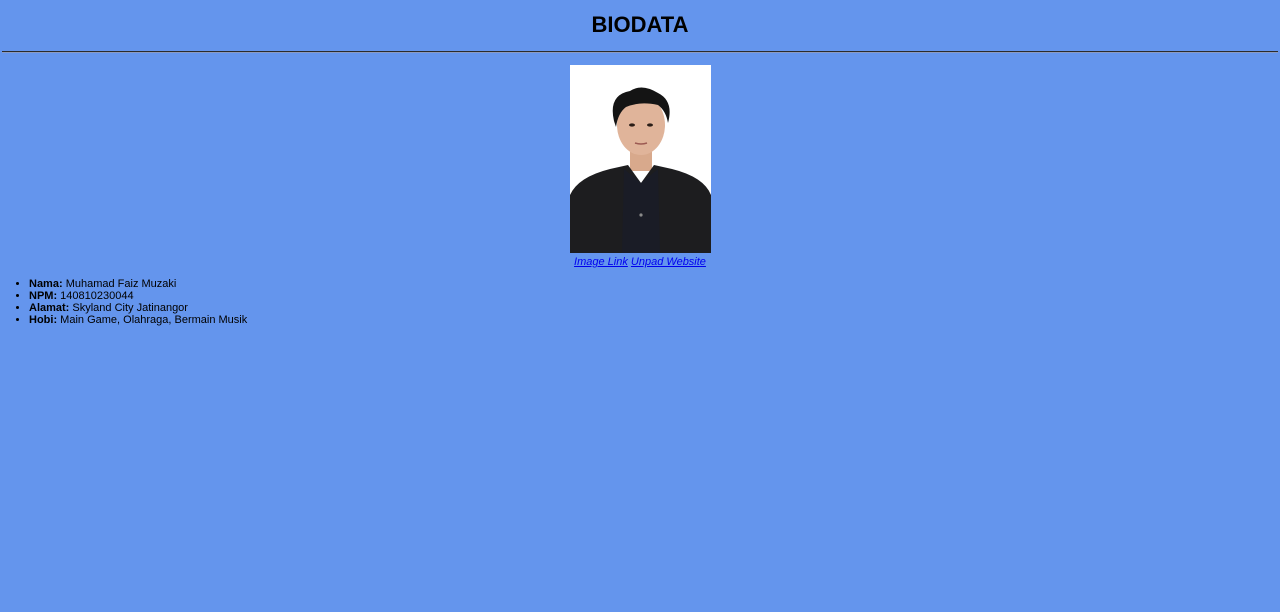  I want to click on list-item-hobi: Hobi: Main Game, Olahraga, Bermain Musik, so click(138, 320).